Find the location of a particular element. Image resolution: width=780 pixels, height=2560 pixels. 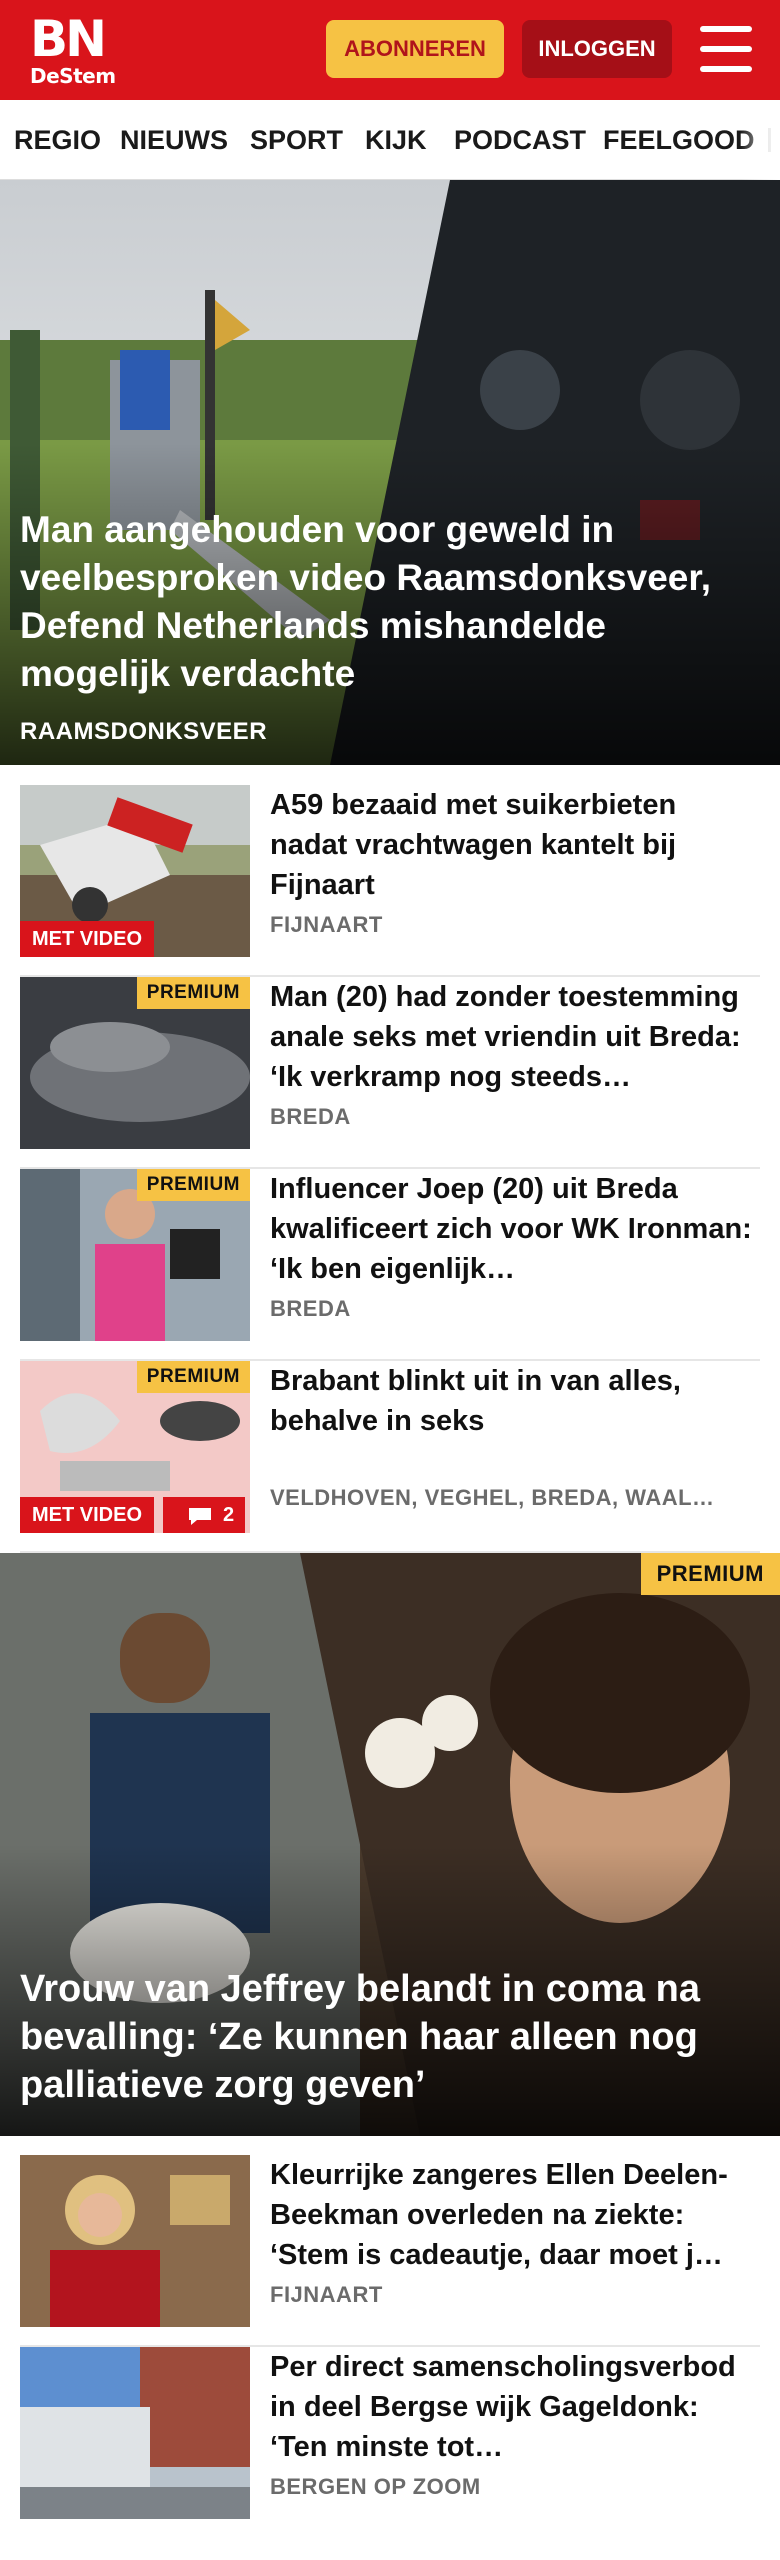

nav-item-regio: REGIO is located at coordinates (57, 140).